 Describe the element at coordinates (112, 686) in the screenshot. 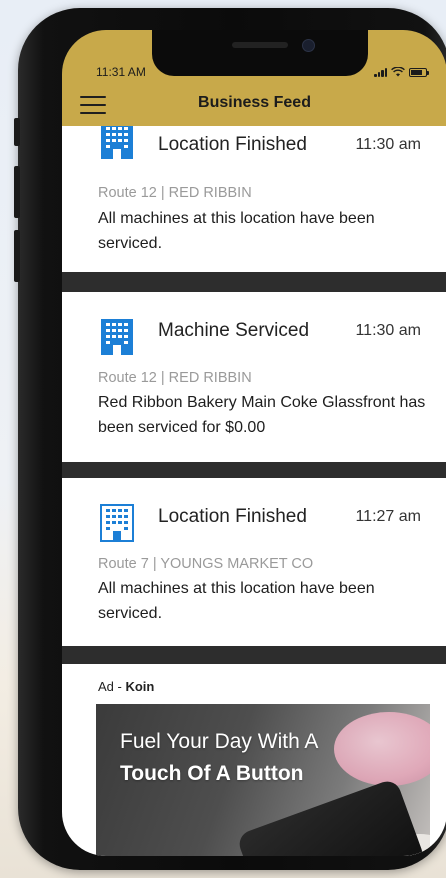

I see `ad-prefix: Ad -` at that location.